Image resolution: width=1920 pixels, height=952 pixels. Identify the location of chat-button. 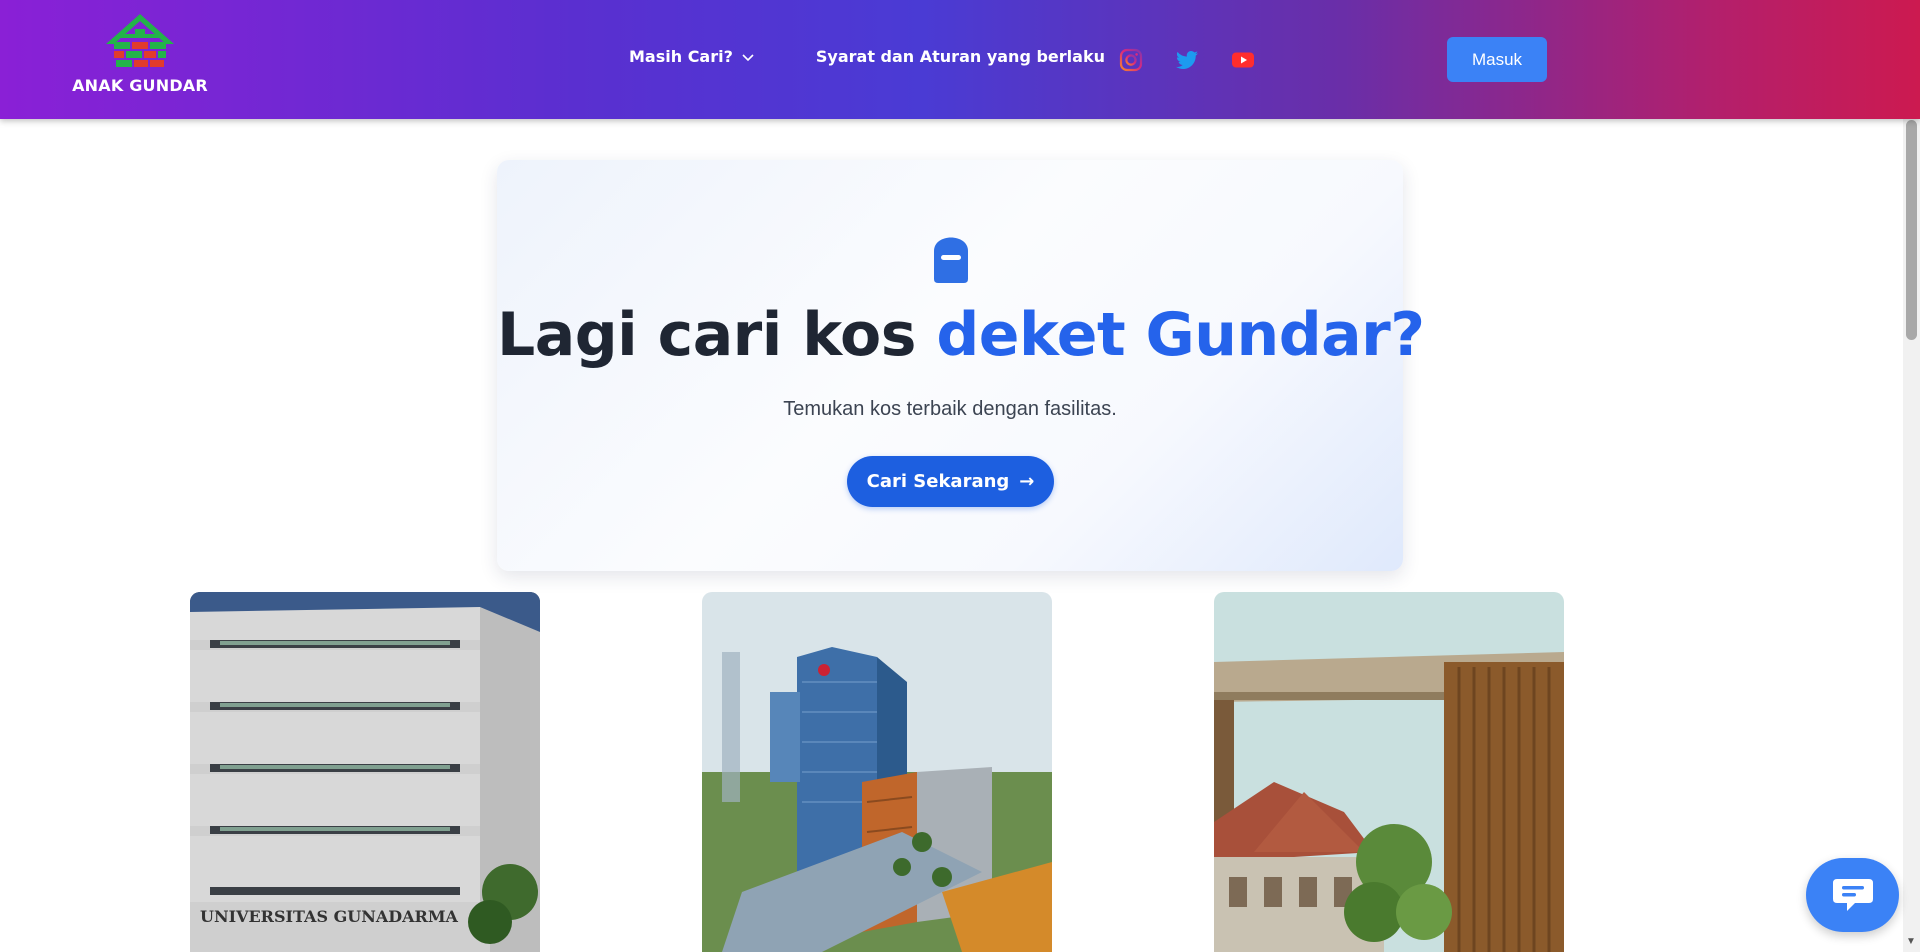
(1852, 895).